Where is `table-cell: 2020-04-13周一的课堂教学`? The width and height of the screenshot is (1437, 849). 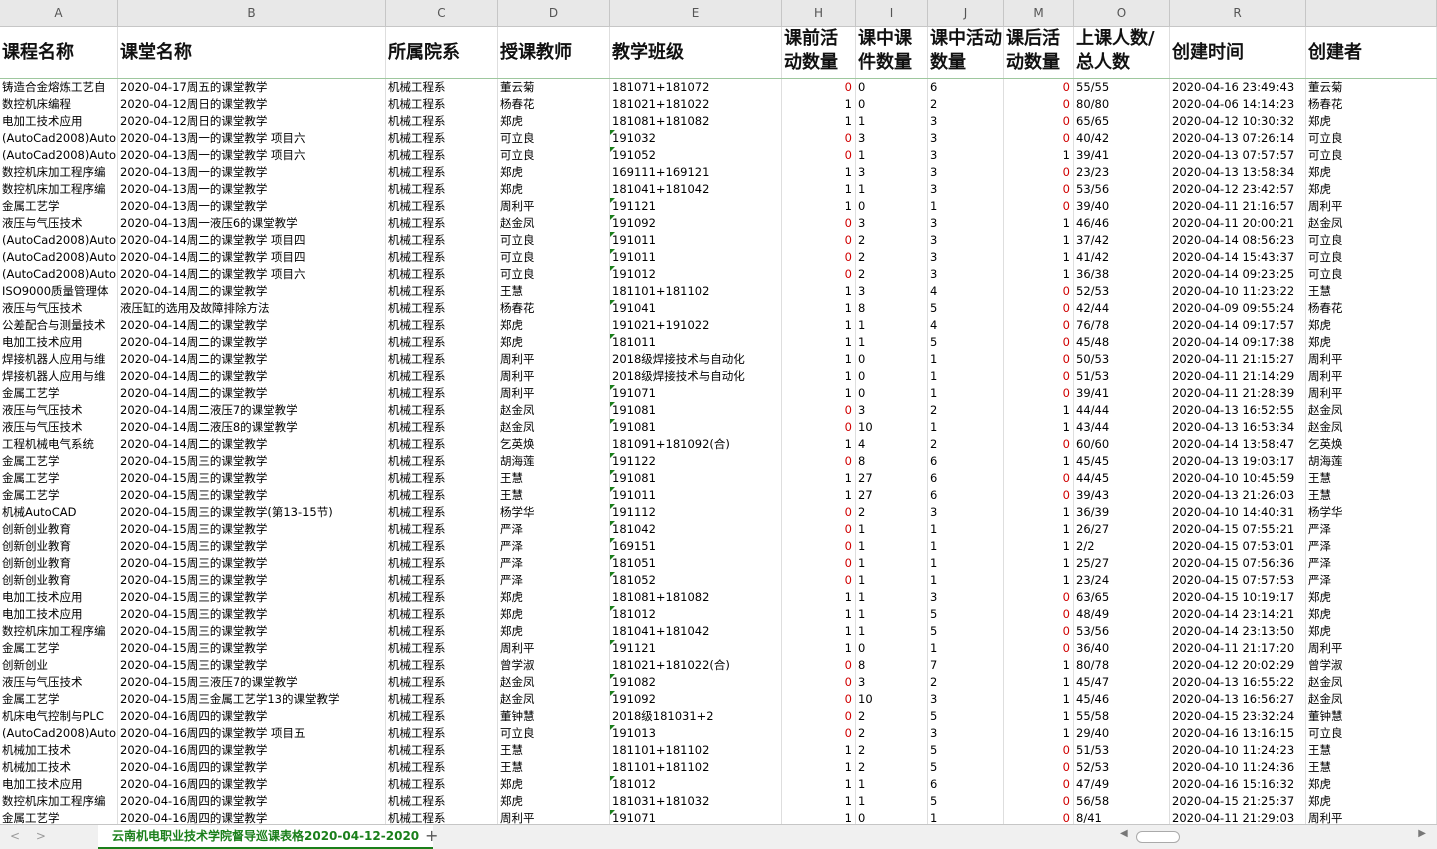 table-cell: 2020-04-13周一的课堂教学 is located at coordinates (252, 172).